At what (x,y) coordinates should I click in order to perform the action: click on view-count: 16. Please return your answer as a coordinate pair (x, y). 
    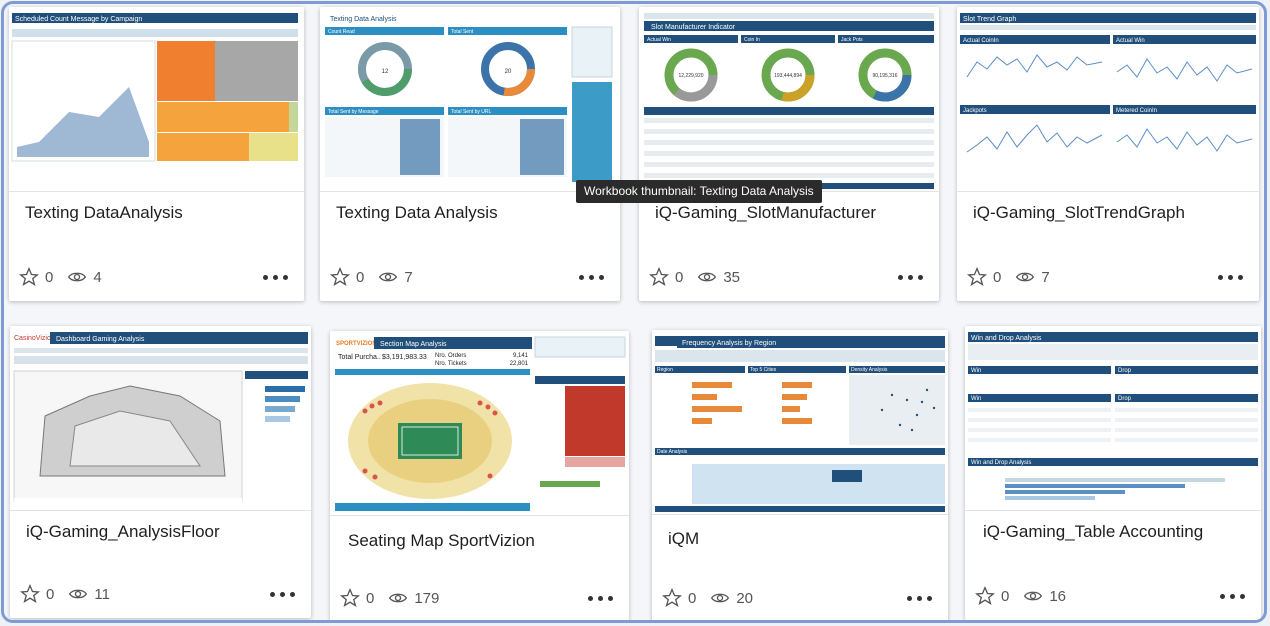
    Looking at the image, I should click on (1058, 596).